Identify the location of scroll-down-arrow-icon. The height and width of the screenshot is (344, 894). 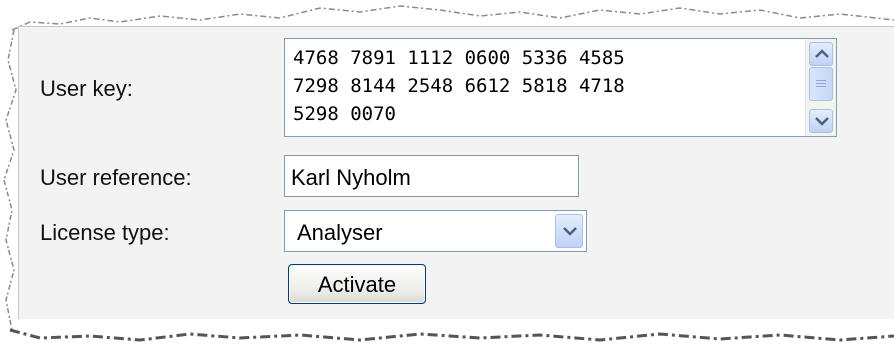
(822, 121).